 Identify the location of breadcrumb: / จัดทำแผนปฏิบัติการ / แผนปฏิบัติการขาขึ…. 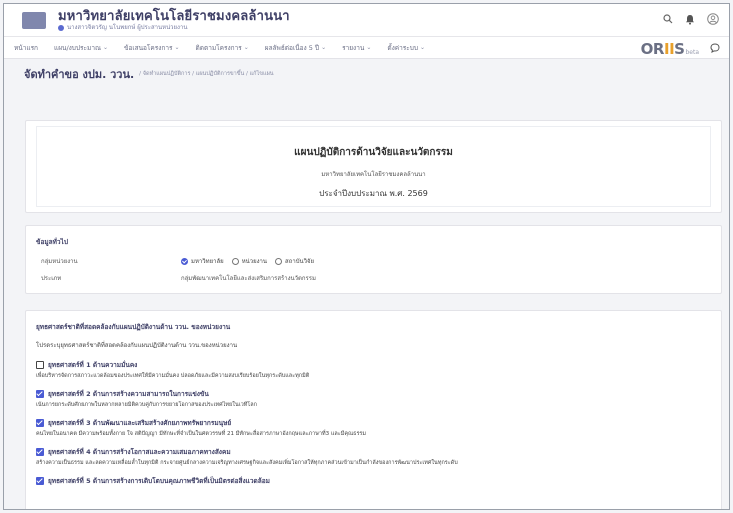
(206, 74).